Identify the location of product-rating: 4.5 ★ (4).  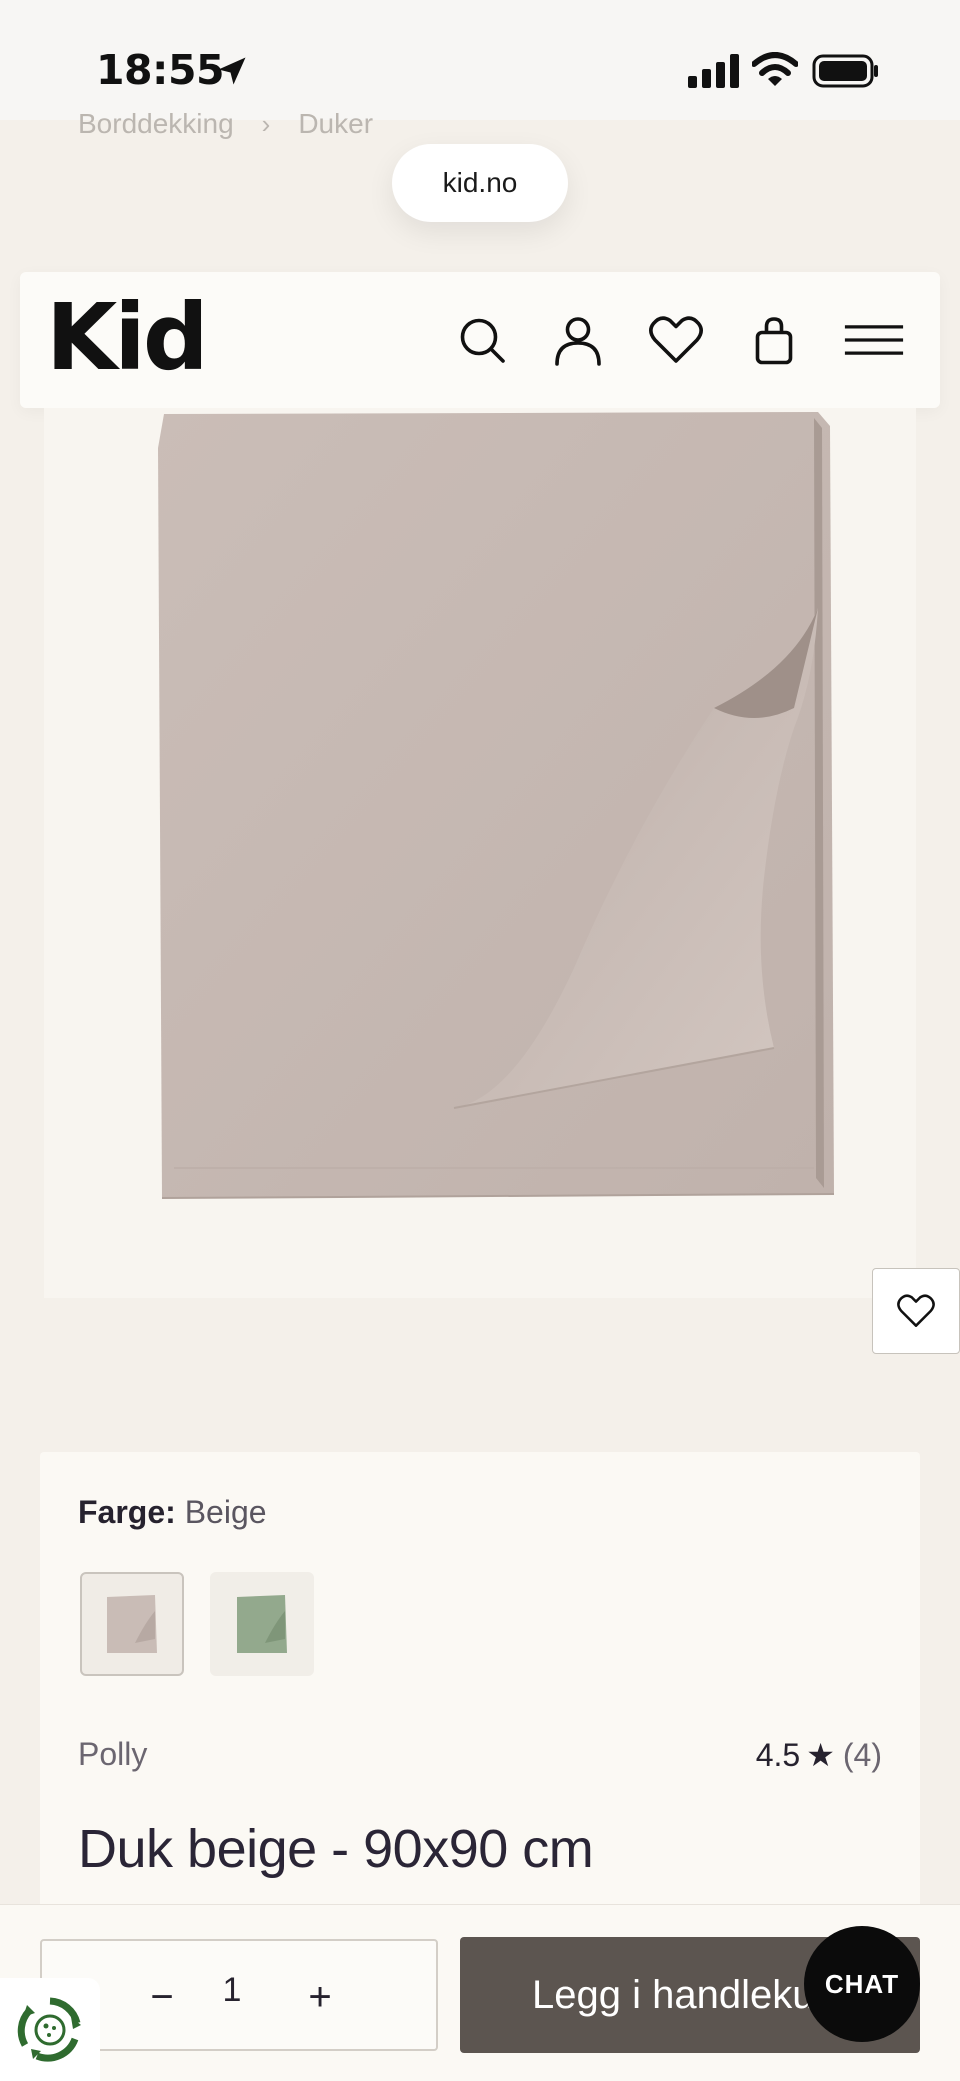
(819, 1755).